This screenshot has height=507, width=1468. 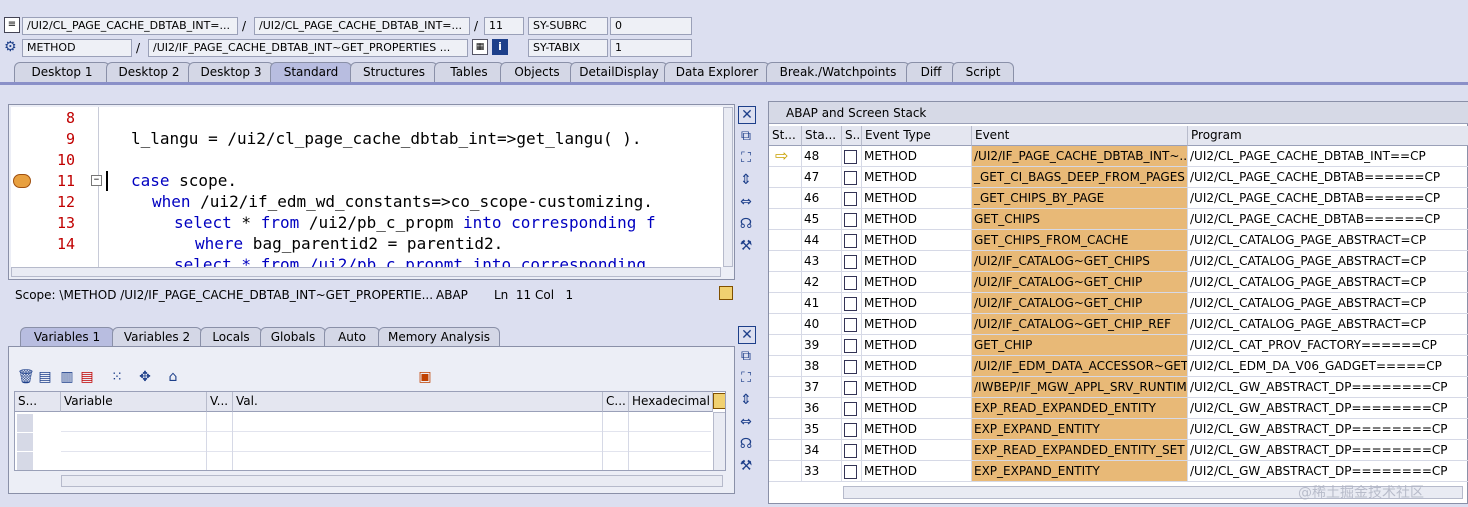 What do you see at coordinates (65, 244) in the screenshot?
I see `line-number: 14` at bounding box center [65, 244].